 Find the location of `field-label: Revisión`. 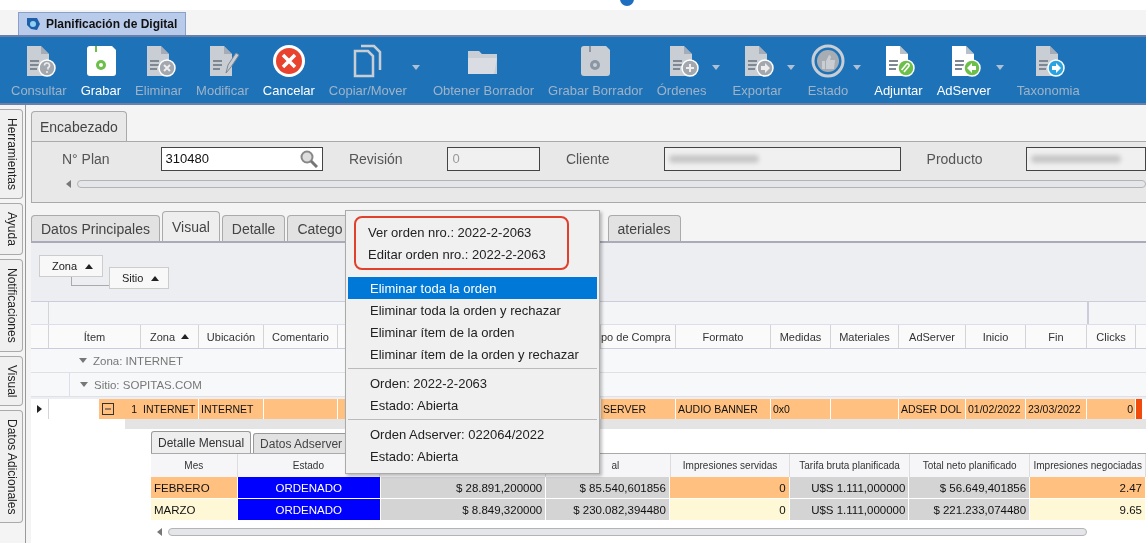

field-label: Revisión is located at coordinates (376, 158).